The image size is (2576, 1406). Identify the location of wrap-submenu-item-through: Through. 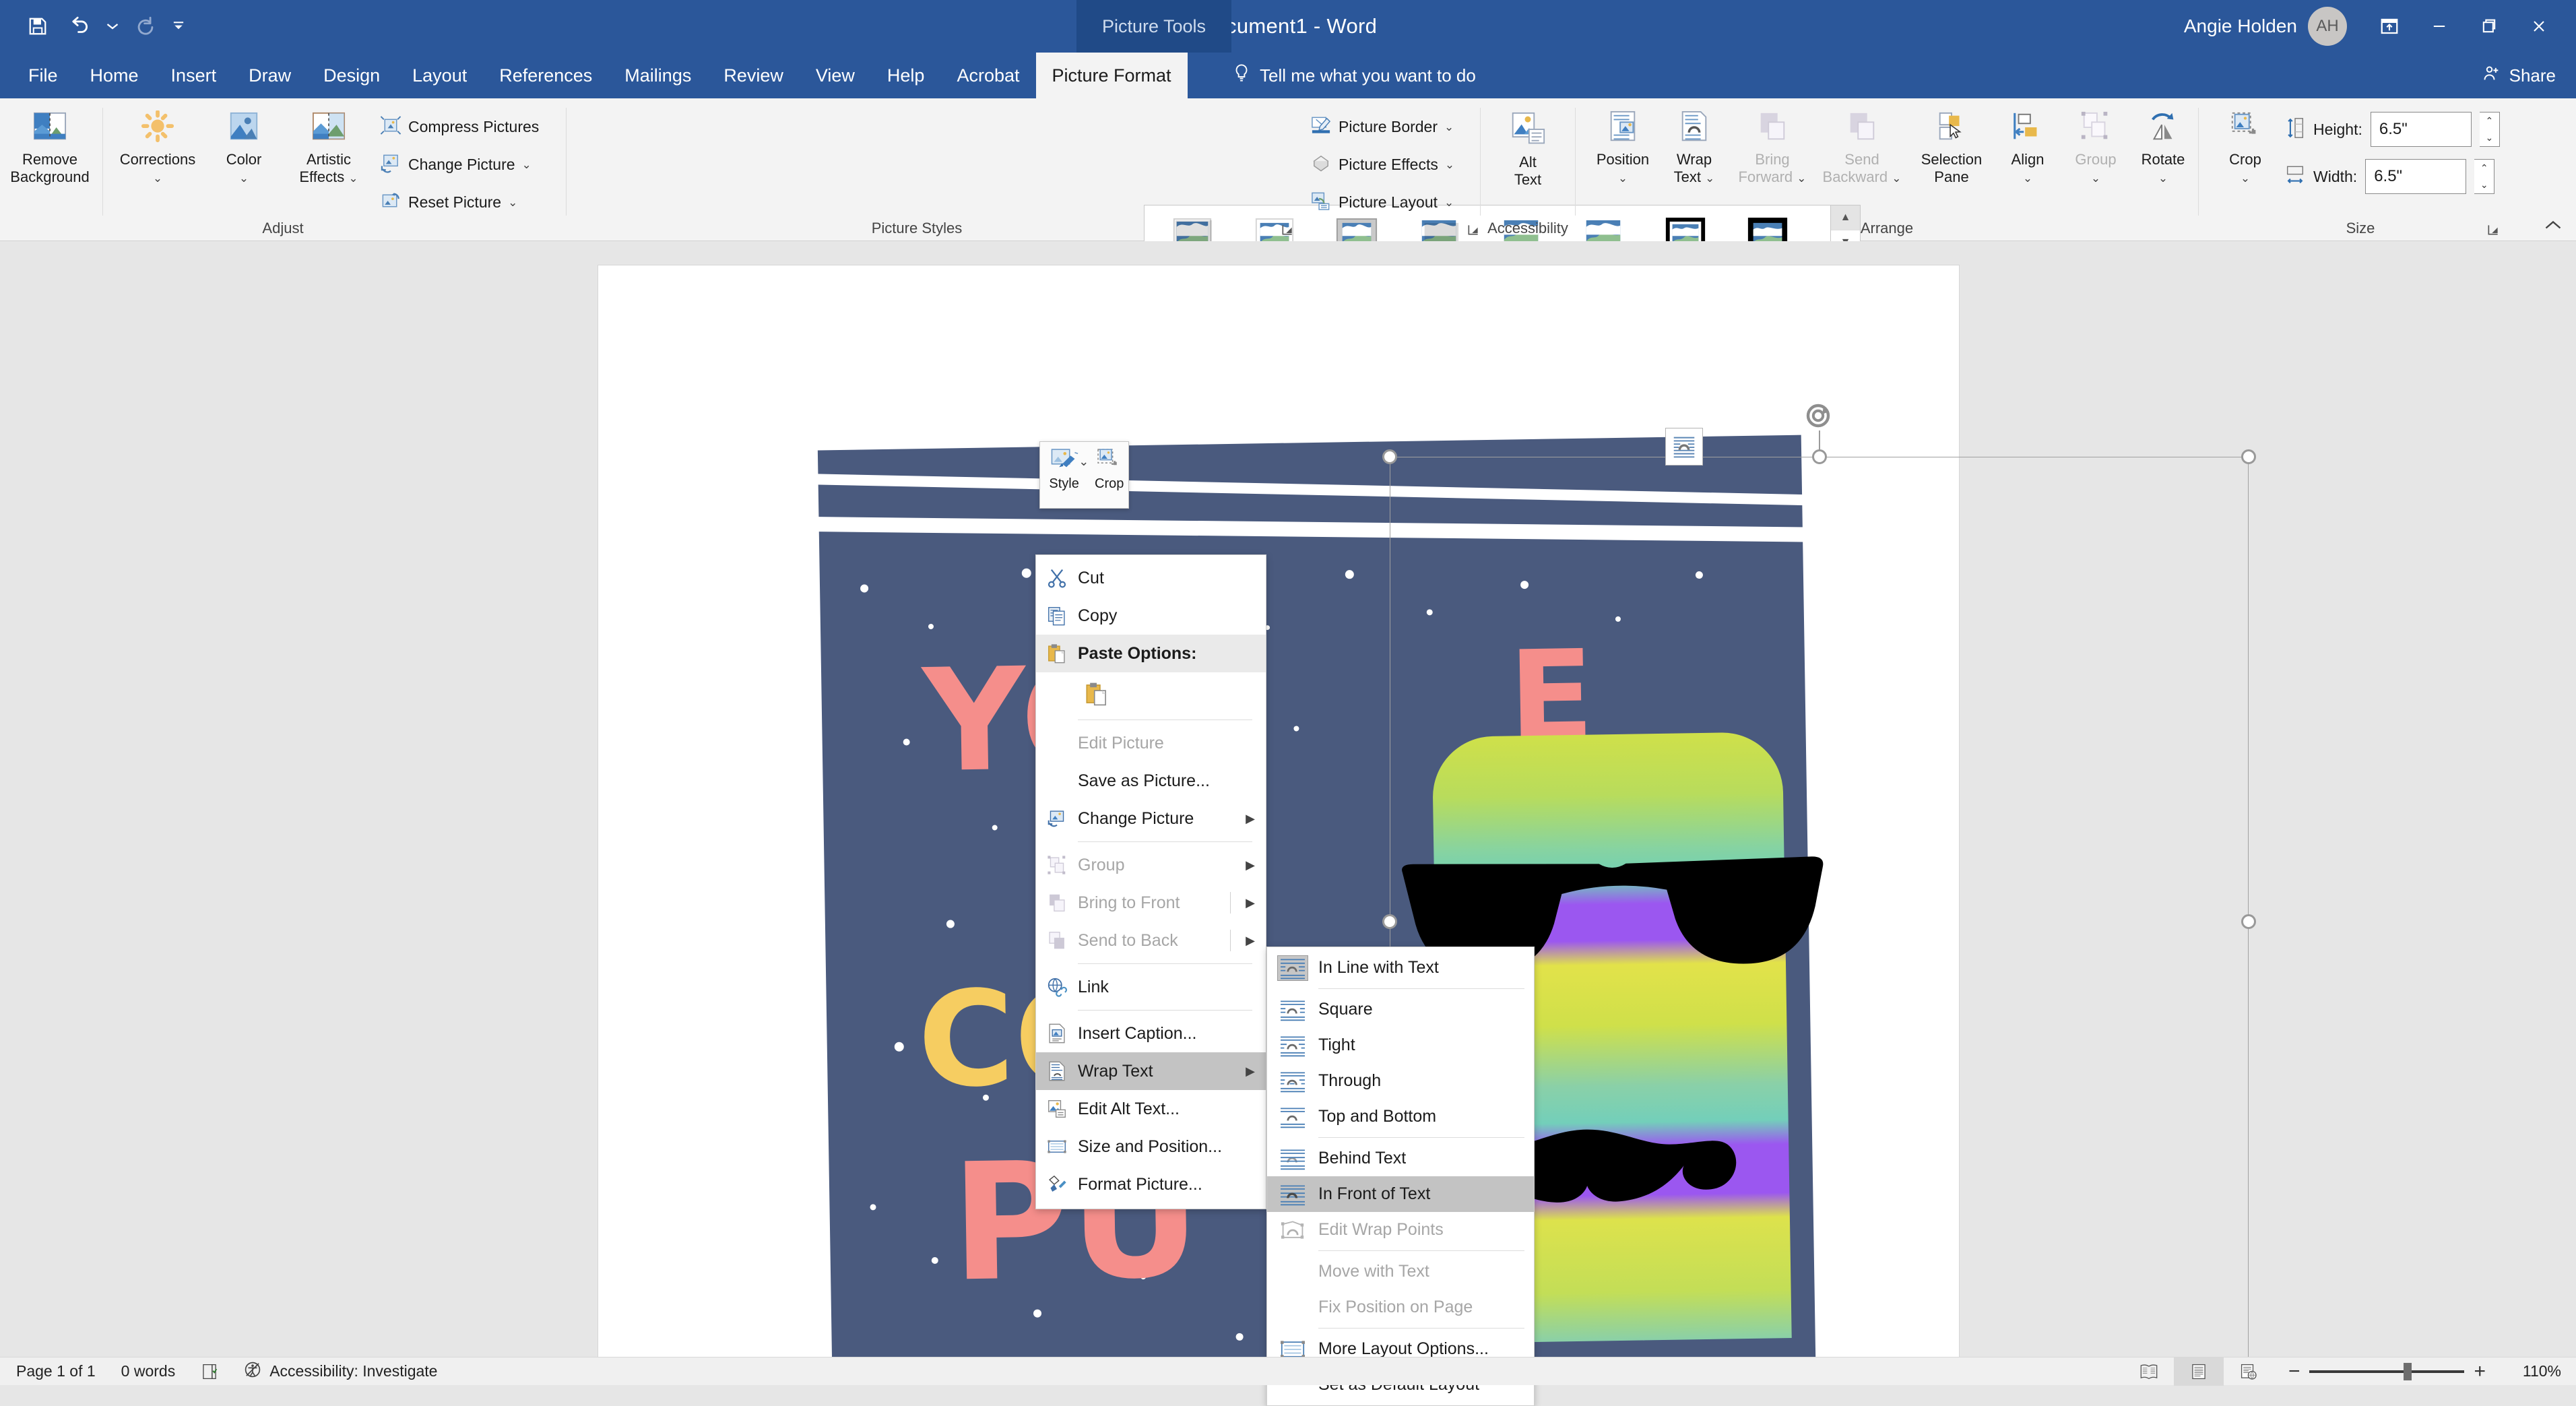
(1401, 1081).